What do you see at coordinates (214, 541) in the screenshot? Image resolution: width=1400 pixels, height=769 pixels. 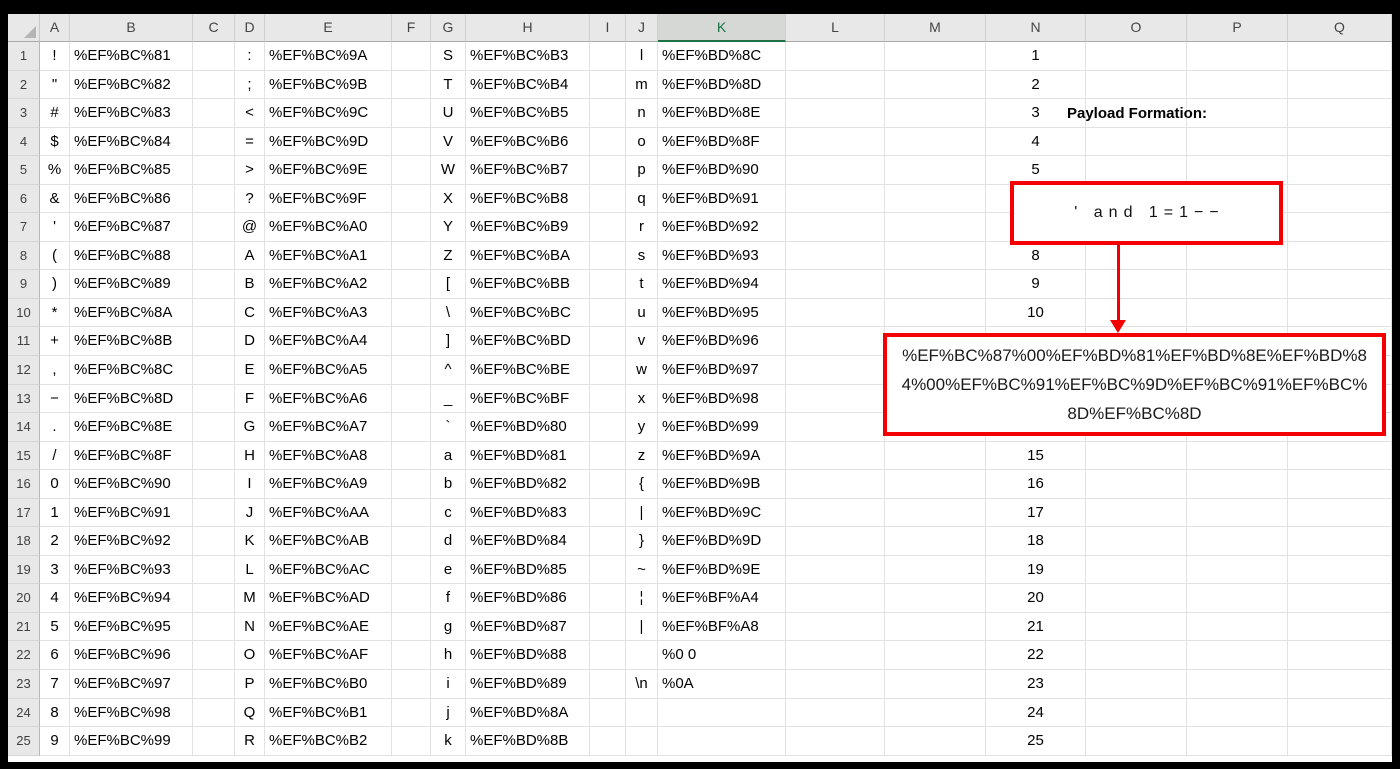 I see `cell-C18` at bounding box center [214, 541].